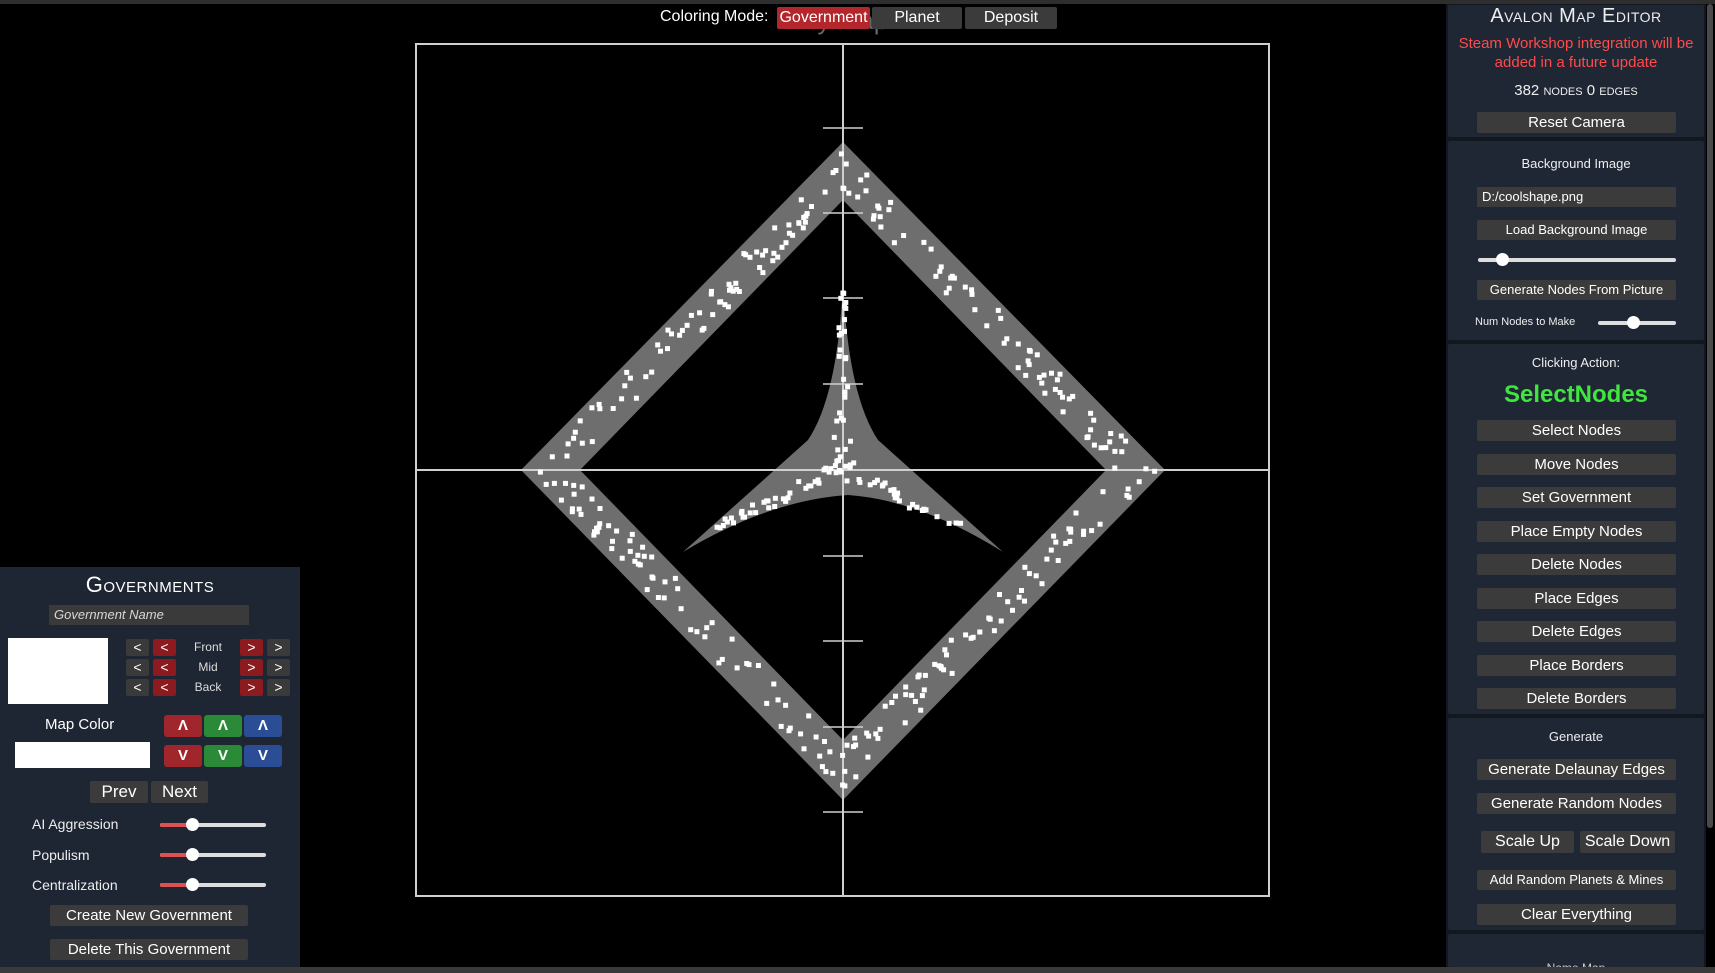 This screenshot has width=1715, height=973. Describe the element at coordinates (137, 667) in the screenshot. I see `mid-layer-prev-fast-button: <` at that location.